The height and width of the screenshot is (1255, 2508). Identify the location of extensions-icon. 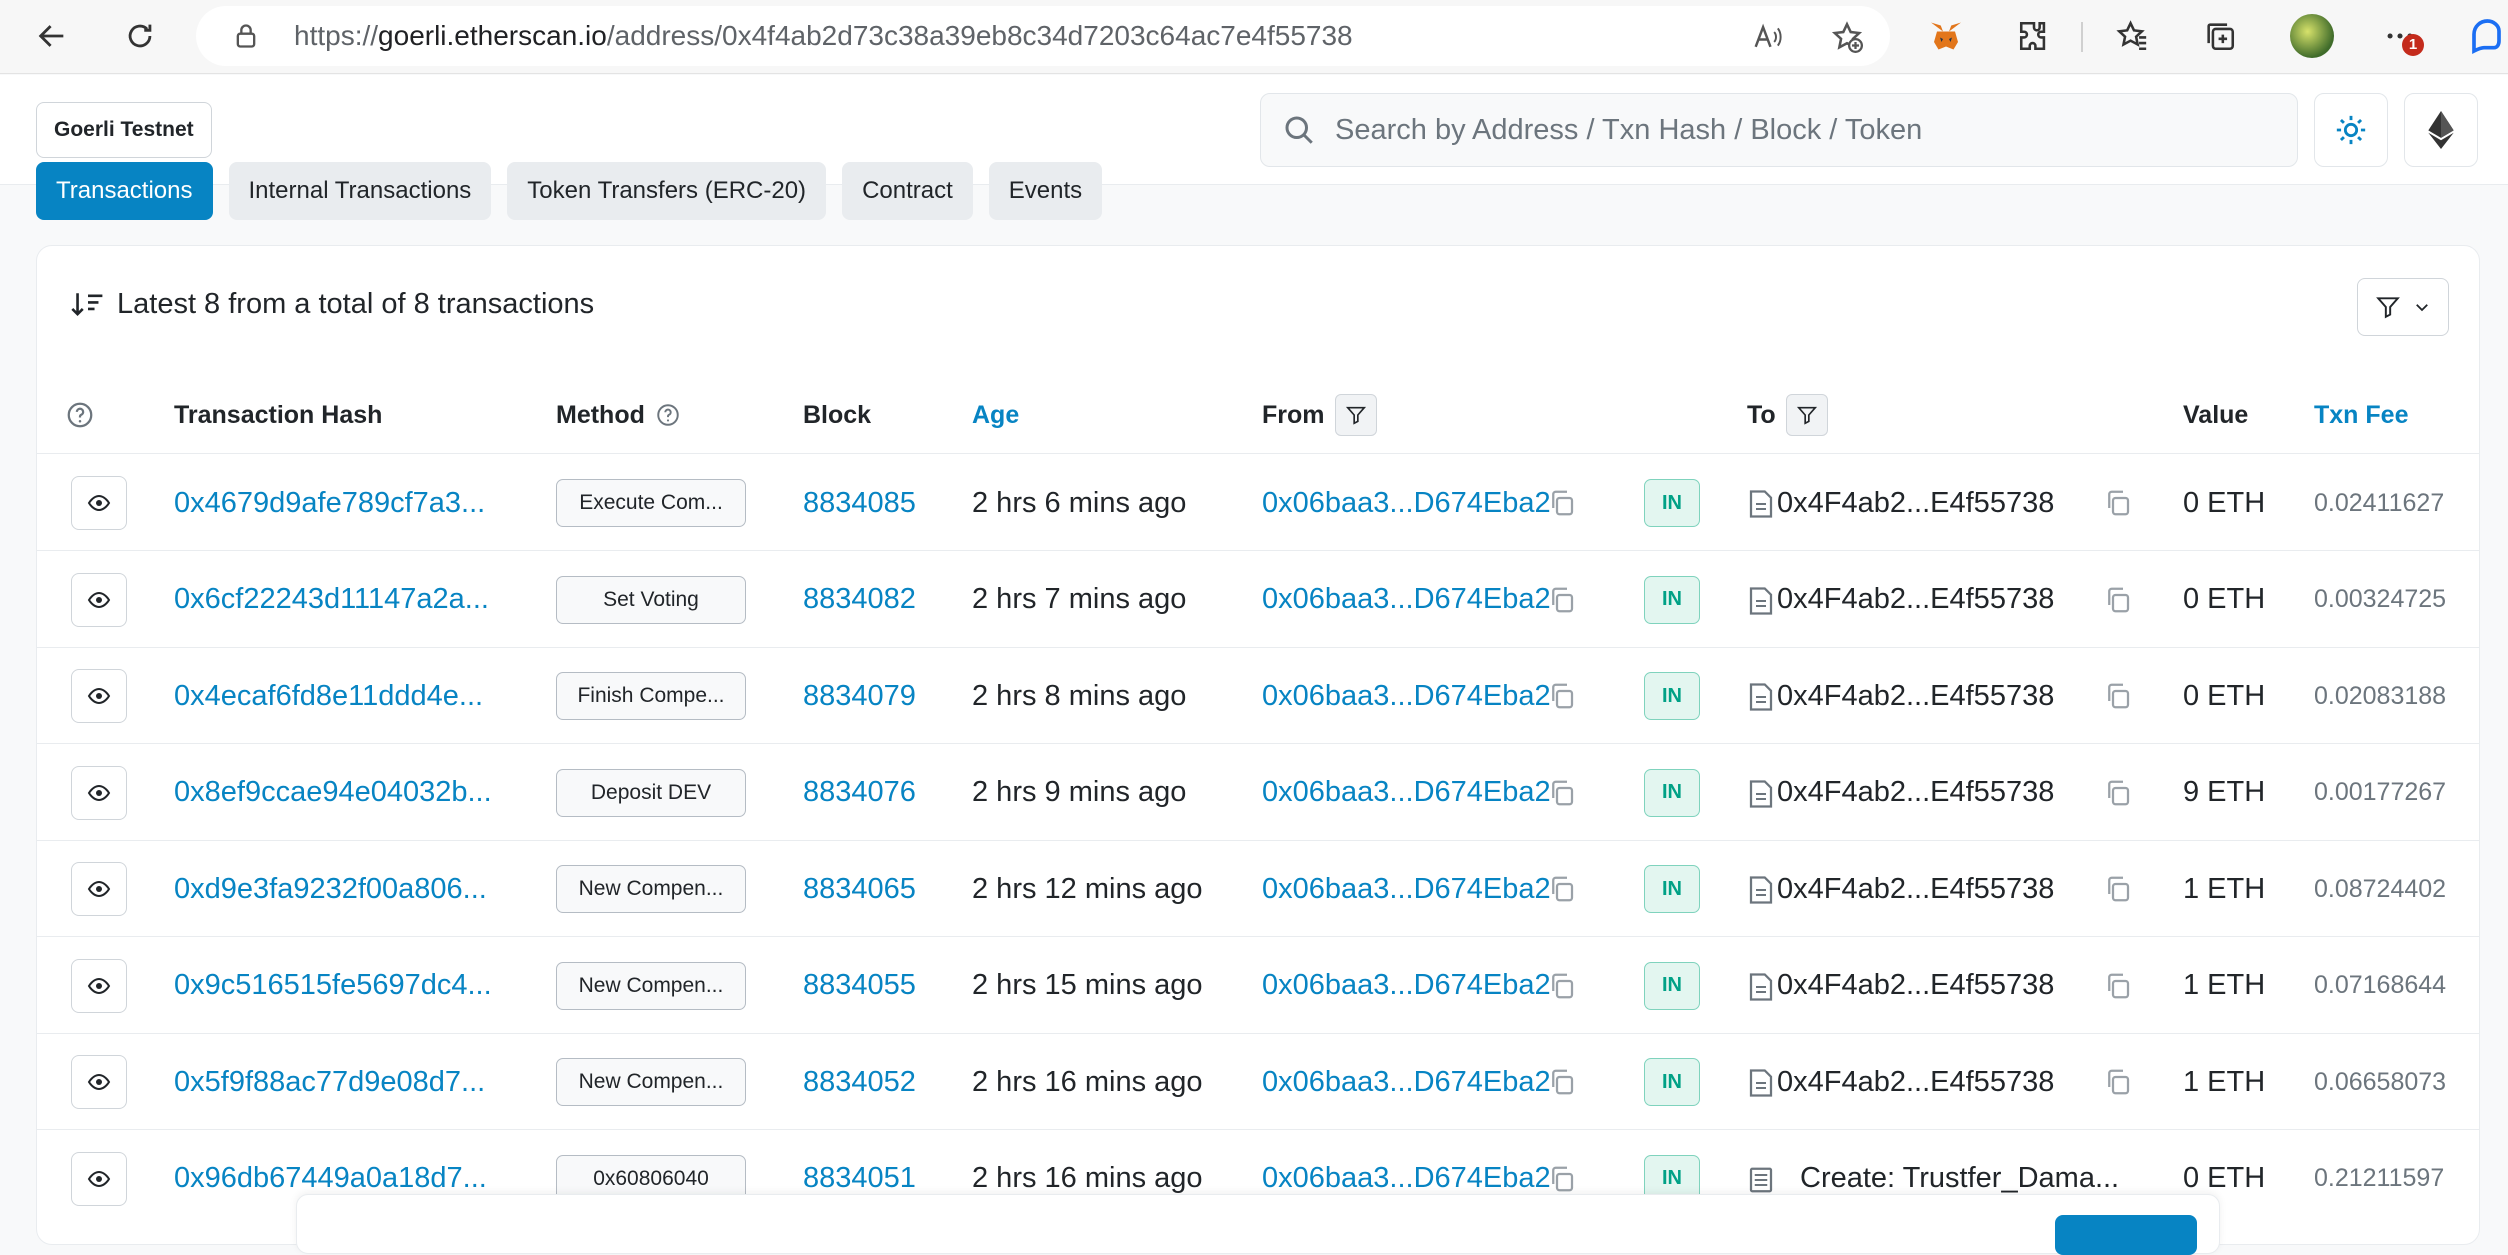
(2034, 36).